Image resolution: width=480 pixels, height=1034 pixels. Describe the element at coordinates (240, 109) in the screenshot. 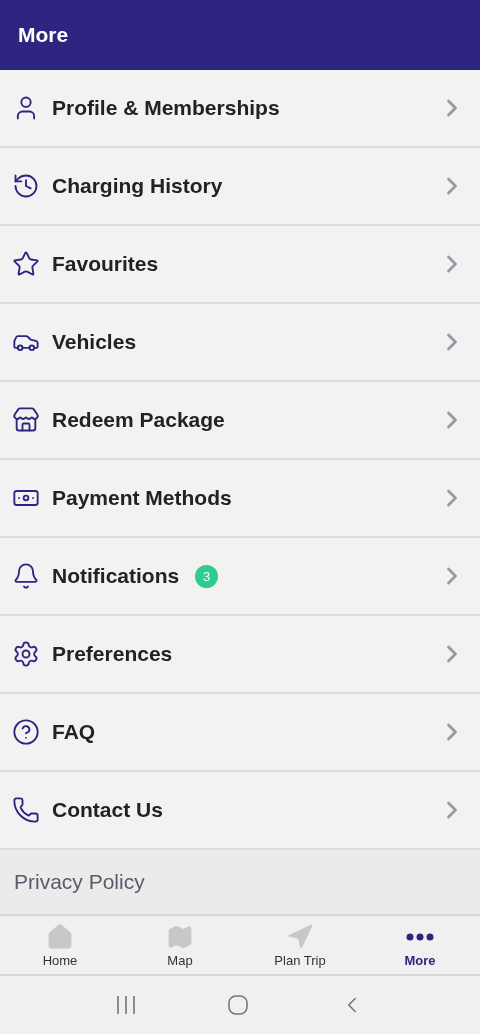

I see `menu-item: Profile & Memberships` at that location.